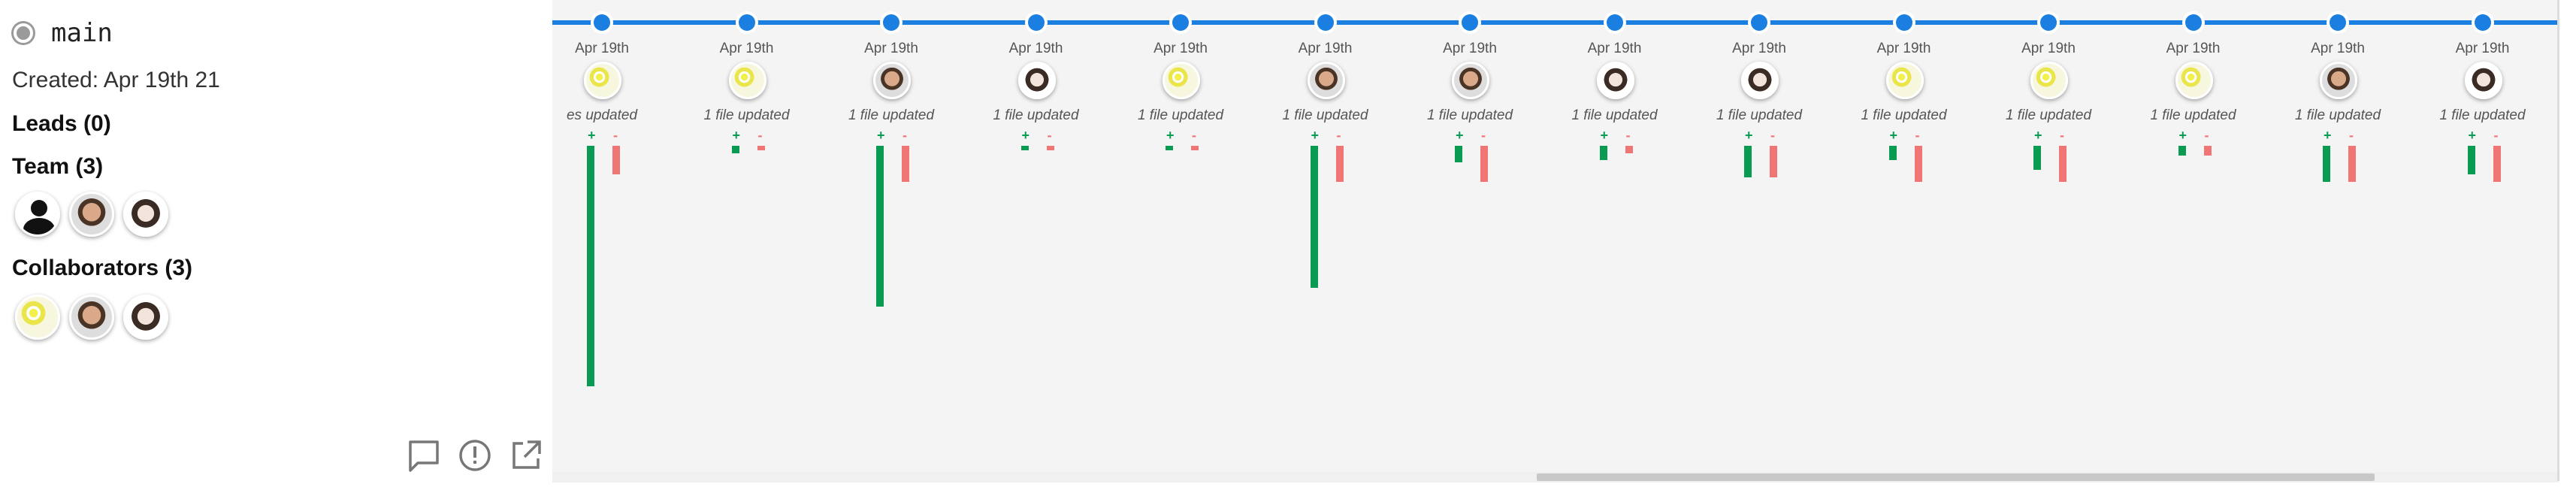  I want to click on timeline-divider, so click(2558, 240).